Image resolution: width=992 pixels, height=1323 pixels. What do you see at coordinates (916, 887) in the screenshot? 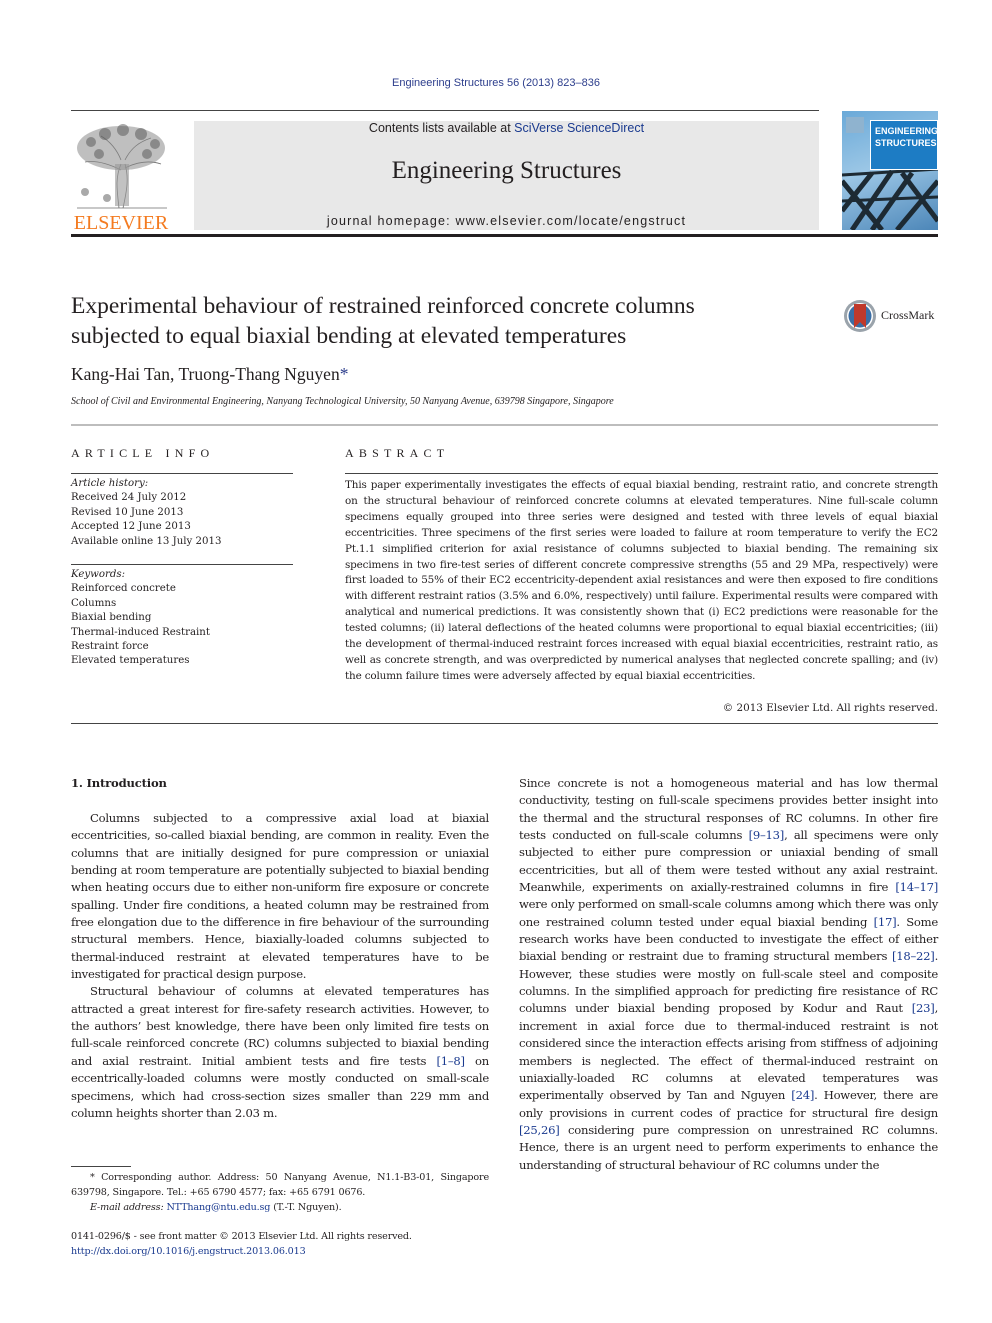
I see `citation-link: [14–17]` at bounding box center [916, 887].